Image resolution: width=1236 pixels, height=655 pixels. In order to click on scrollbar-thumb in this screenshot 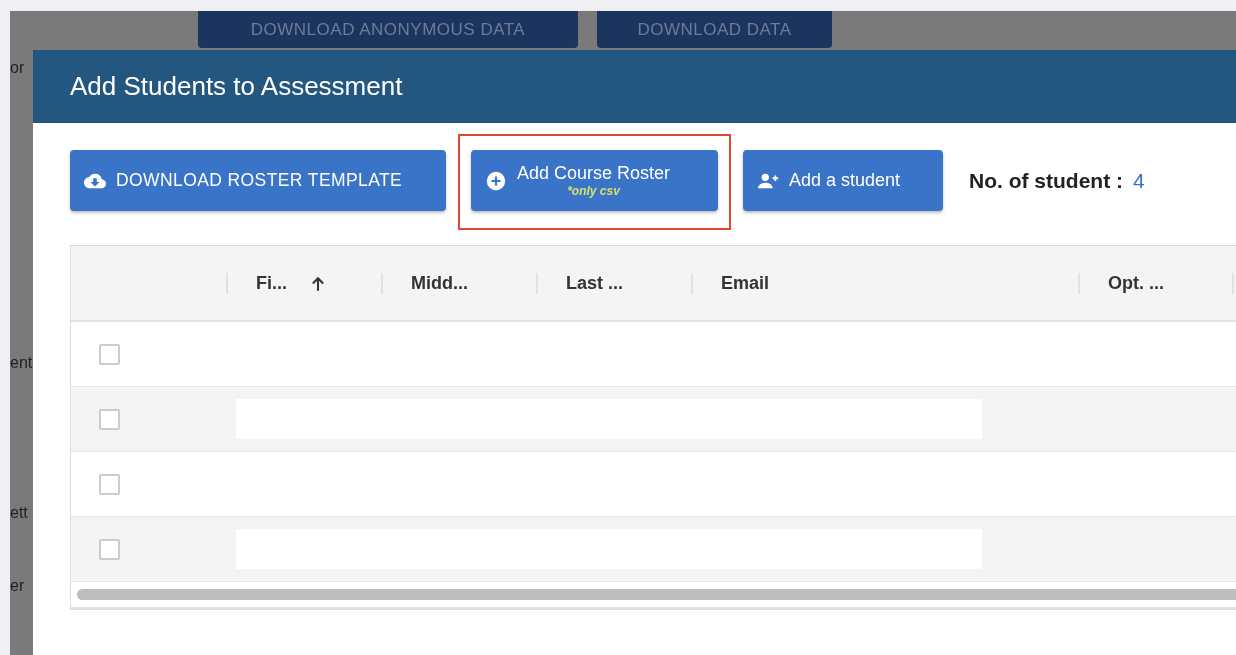, I will do `click(656, 594)`.